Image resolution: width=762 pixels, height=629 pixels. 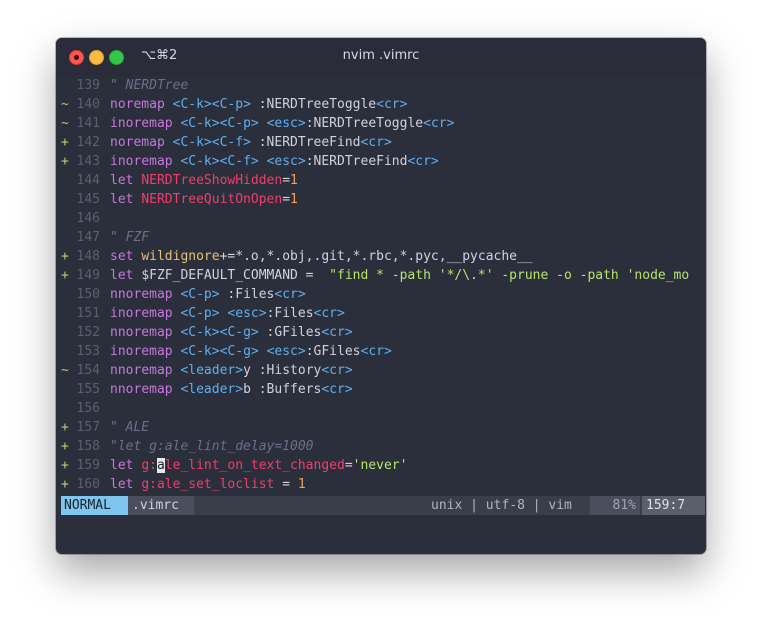 I want to click on code-line: 145 let NERDTreeQuitOnOpen=1, so click(x=381, y=199).